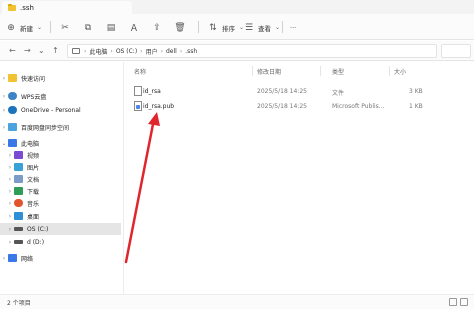 The height and width of the screenshot is (309, 474). What do you see at coordinates (60, 216) in the screenshot?
I see `sidebar-item-desktop: › 桌面` at bounding box center [60, 216].